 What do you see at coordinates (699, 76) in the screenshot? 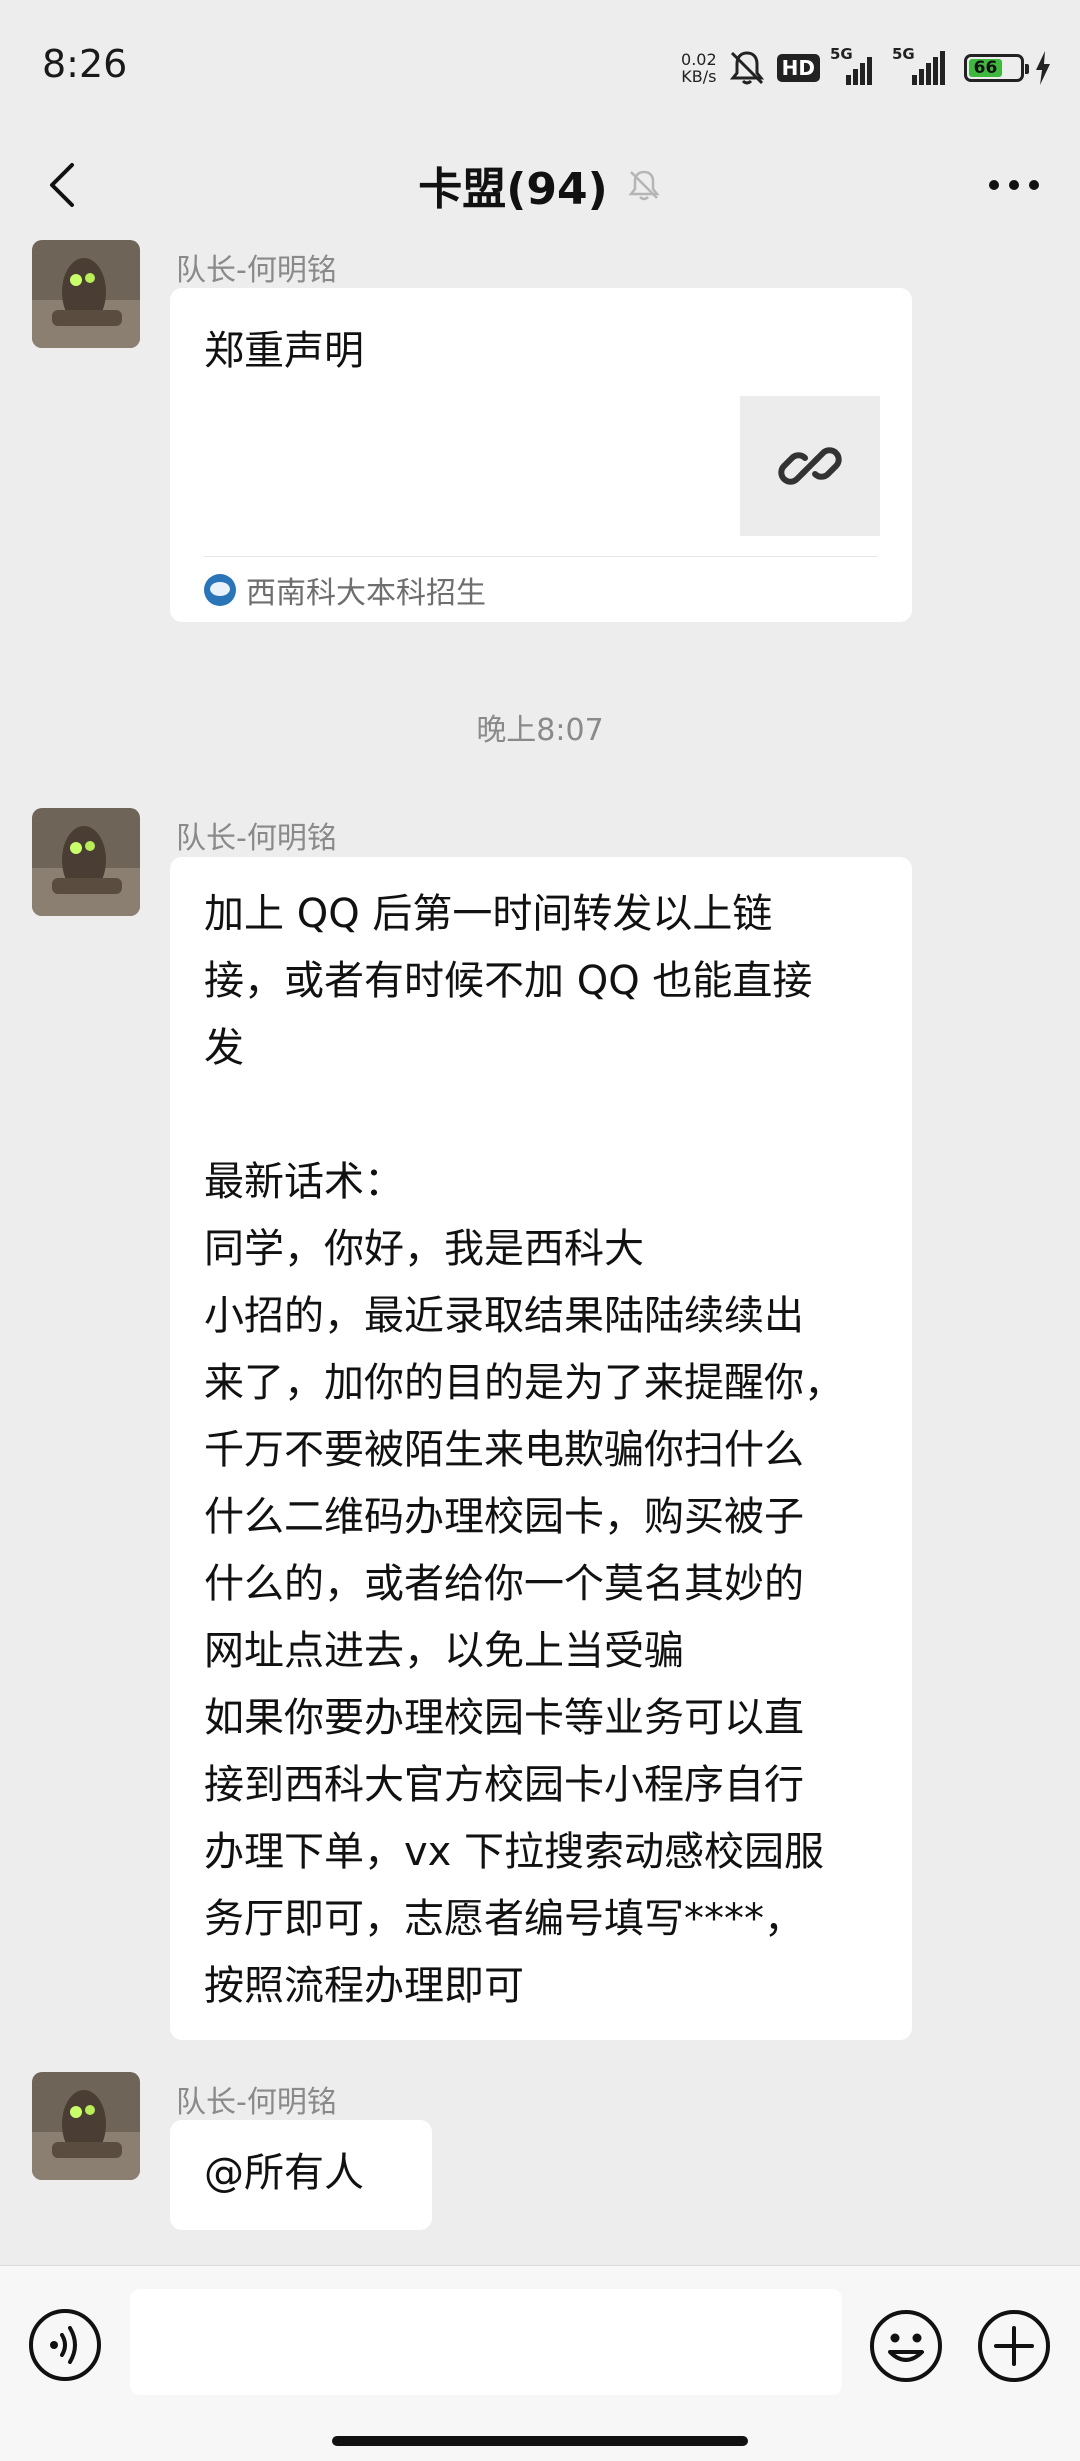
I see `network-speed-unit: KB/s` at bounding box center [699, 76].